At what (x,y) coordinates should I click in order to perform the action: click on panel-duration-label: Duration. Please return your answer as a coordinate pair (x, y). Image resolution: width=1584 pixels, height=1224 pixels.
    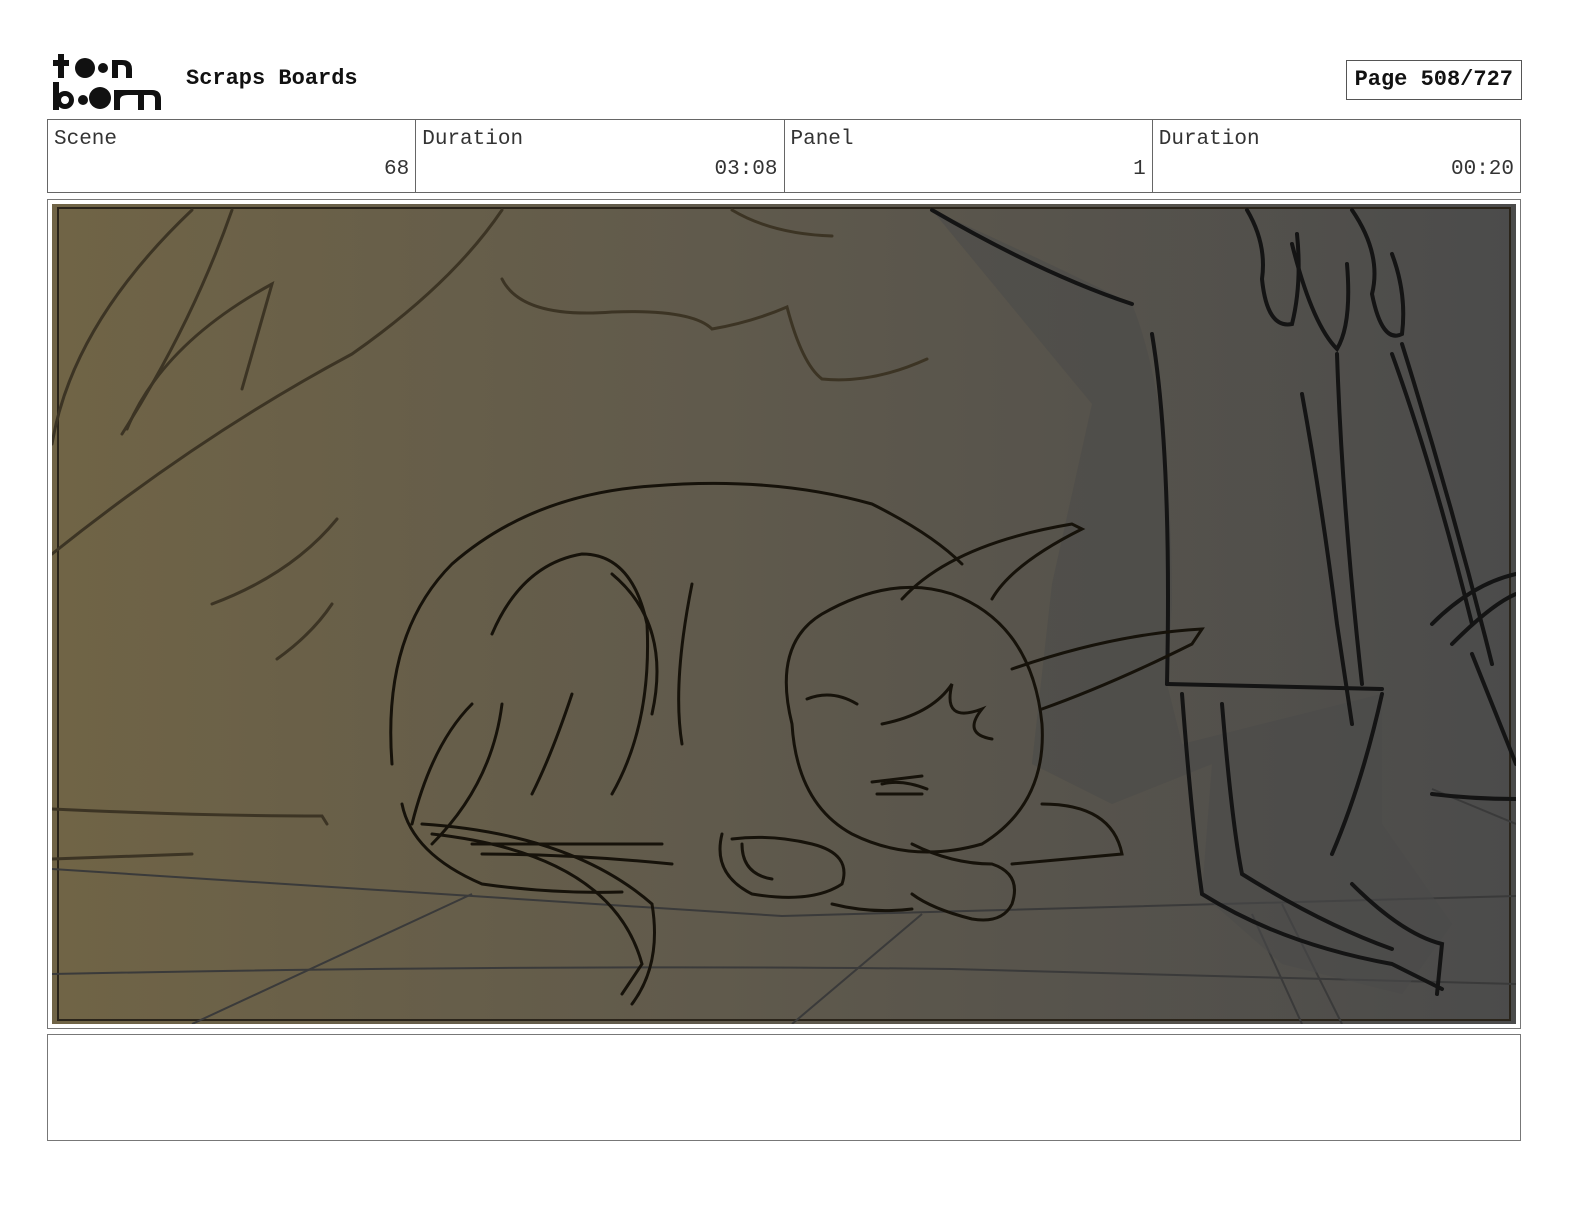
    Looking at the image, I should click on (1209, 139).